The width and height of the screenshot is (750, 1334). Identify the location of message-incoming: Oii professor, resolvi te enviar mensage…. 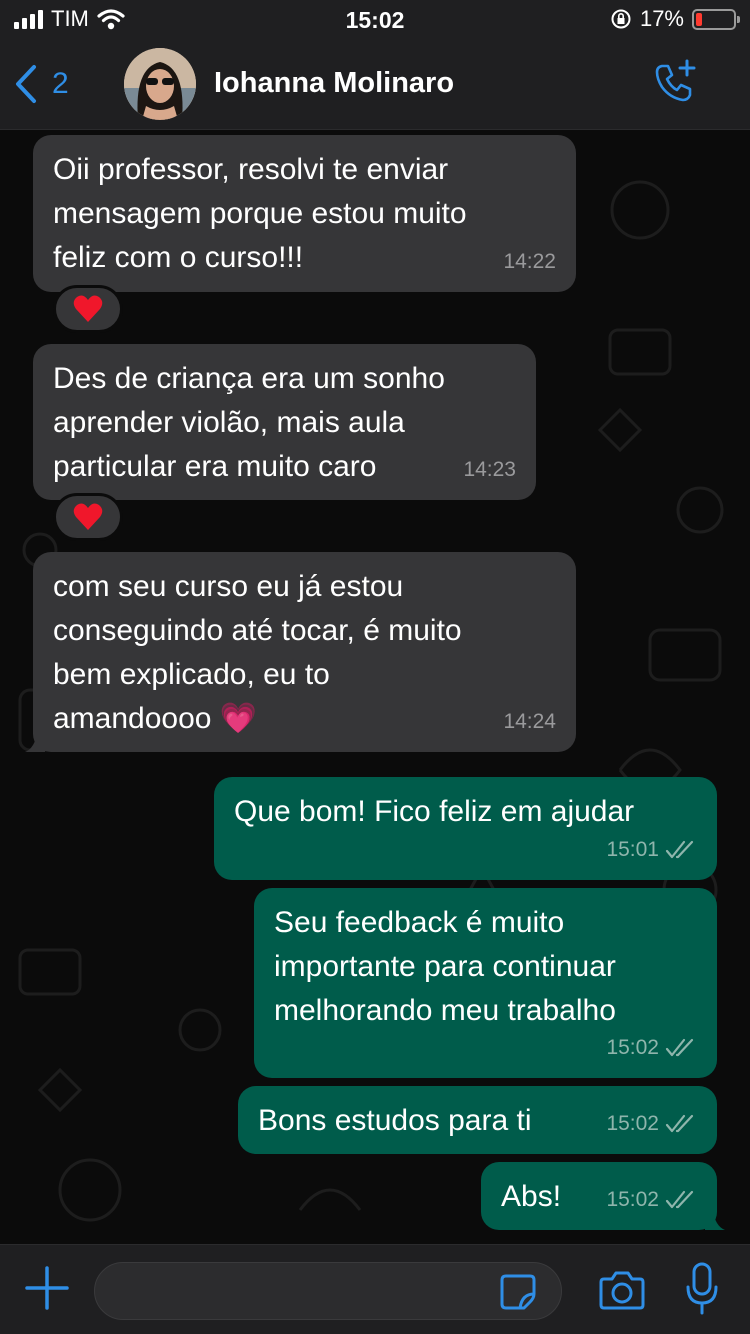
(304, 213).